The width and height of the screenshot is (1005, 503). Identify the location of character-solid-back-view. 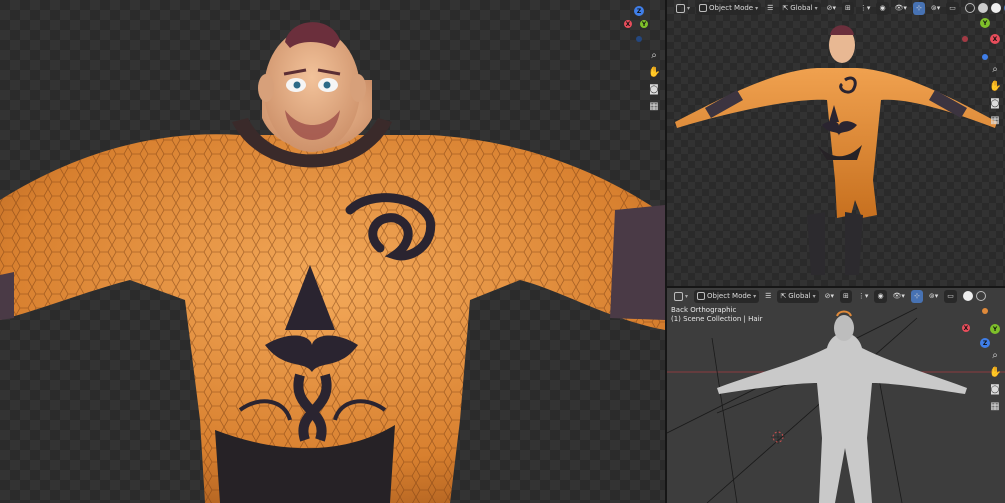
(836, 405).